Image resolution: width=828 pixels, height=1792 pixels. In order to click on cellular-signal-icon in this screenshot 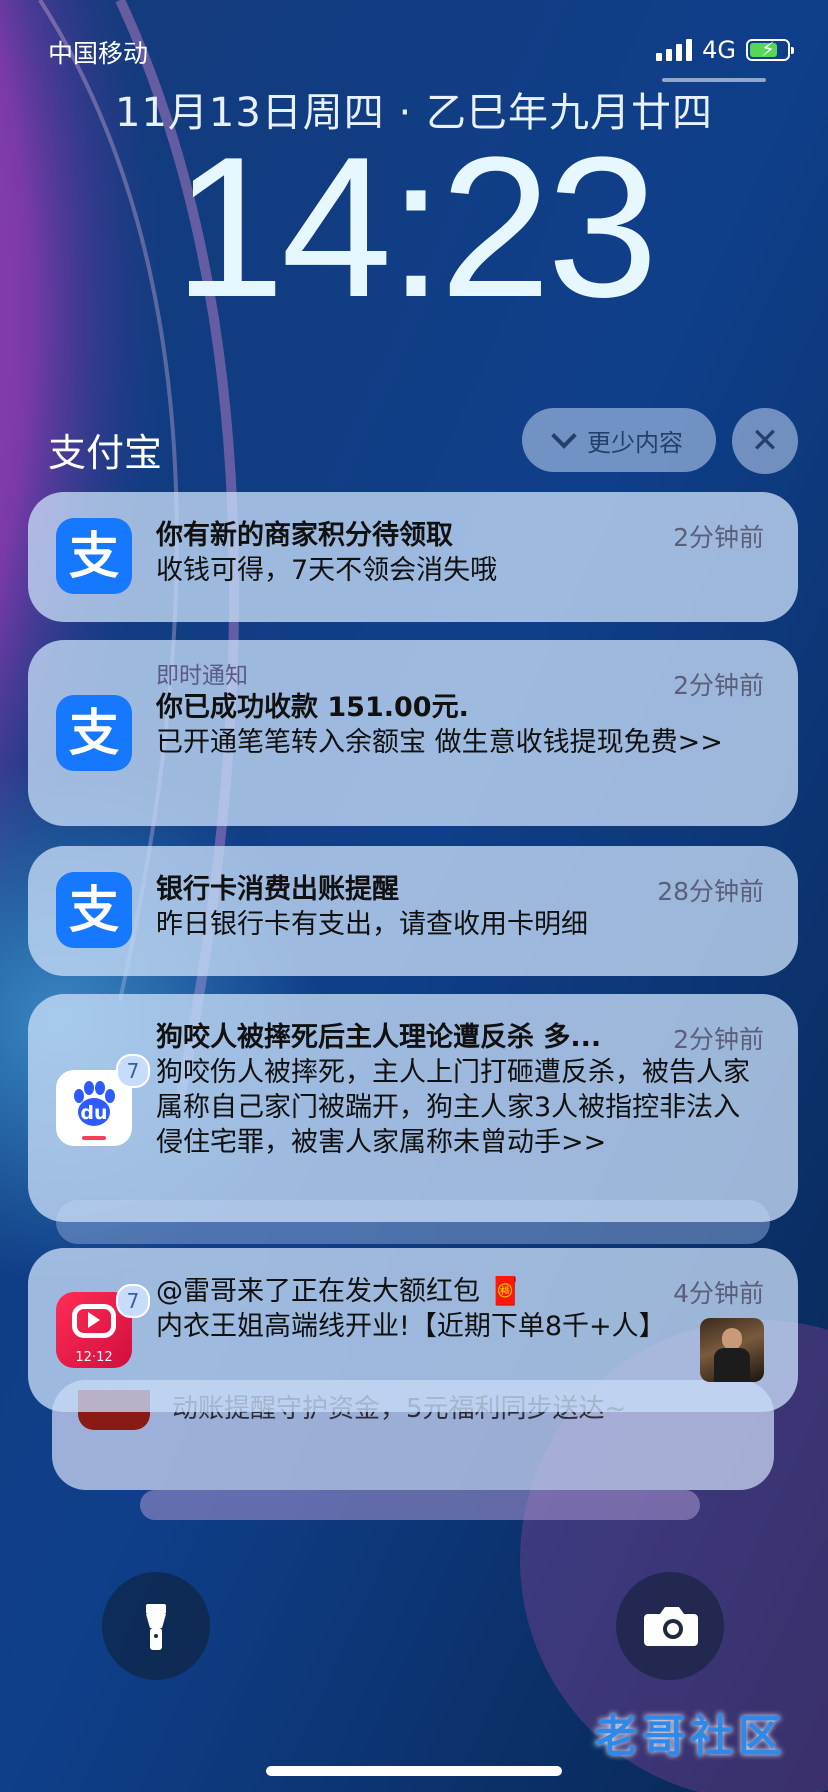, I will do `click(674, 50)`.